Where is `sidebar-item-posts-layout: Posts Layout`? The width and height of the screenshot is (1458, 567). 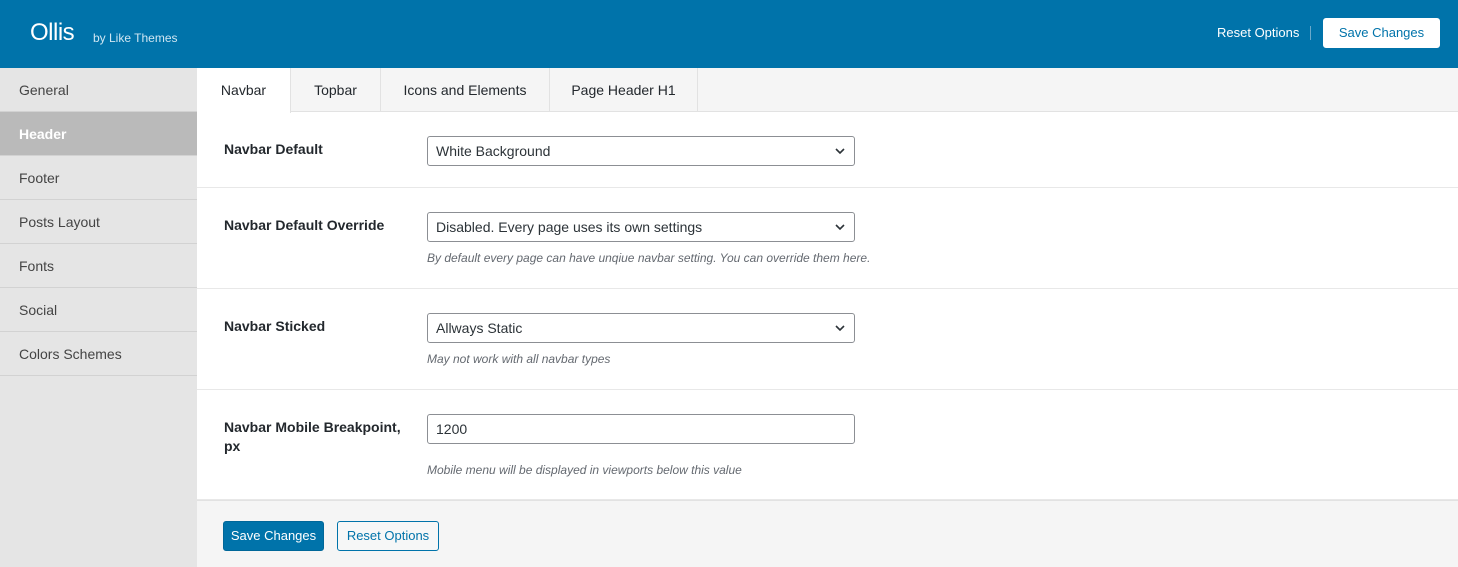 sidebar-item-posts-layout: Posts Layout is located at coordinates (98, 222).